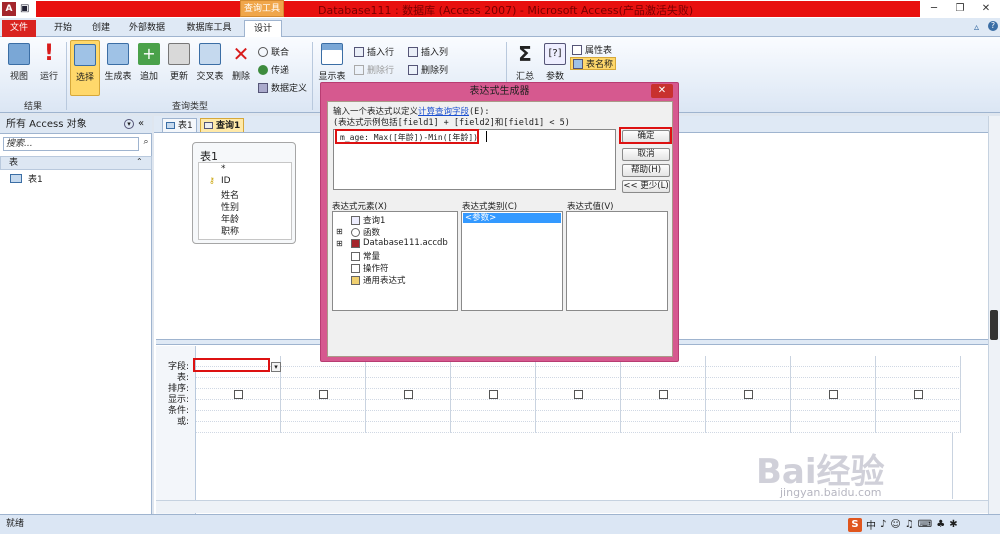 The image size is (1000, 534). What do you see at coordinates (19, 68) in the screenshot?
I see `view-button: 视图` at bounding box center [19, 68].